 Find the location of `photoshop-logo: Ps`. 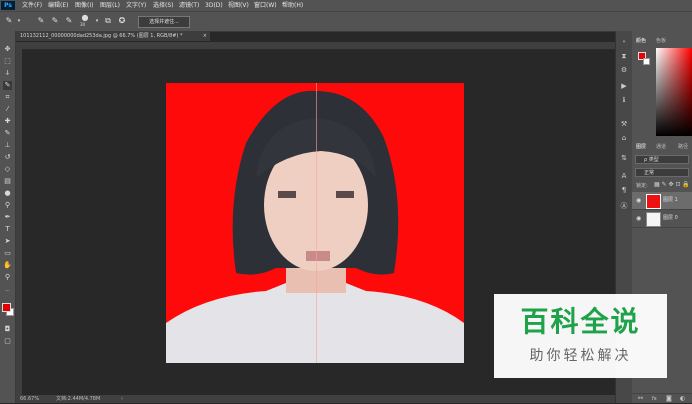

photoshop-logo: Ps is located at coordinates (8, 5).